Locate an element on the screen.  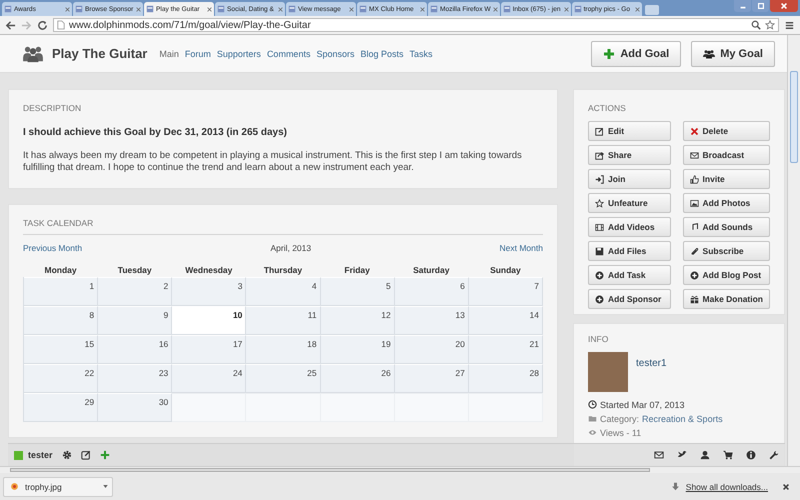
action-button: Invite is located at coordinates (726, 179).